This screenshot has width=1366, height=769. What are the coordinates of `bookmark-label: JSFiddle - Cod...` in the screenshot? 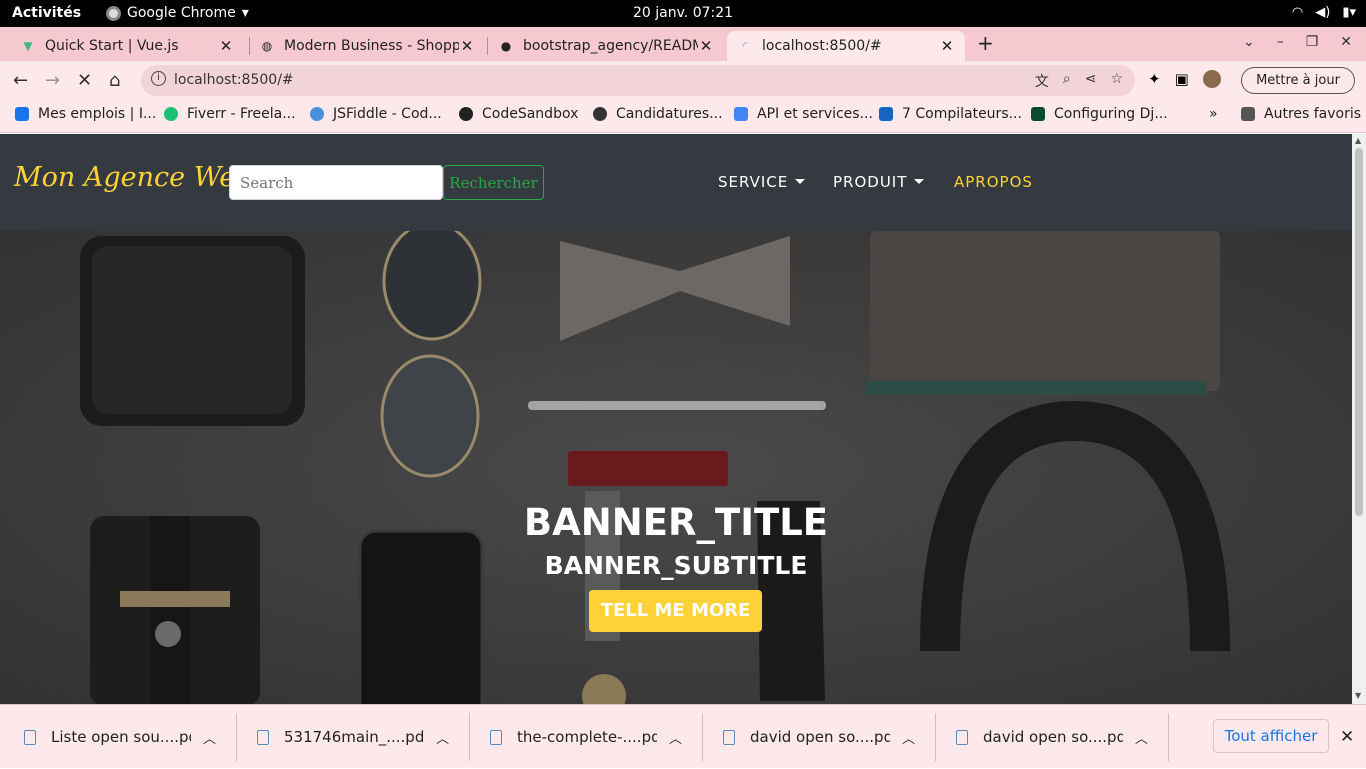 It's located at (387, 114).